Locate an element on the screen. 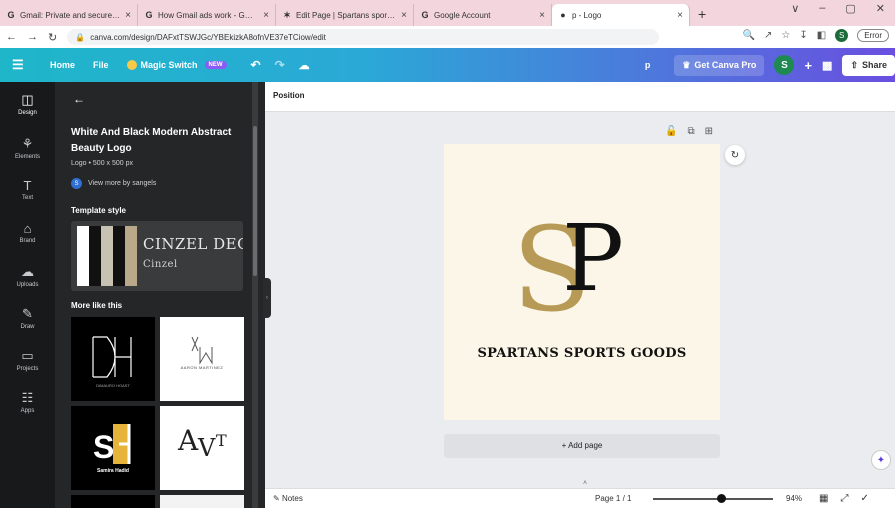 This screenshot has height=508, width=895. browser-tab: G Gmail: Private and secure email × is located at coordinates (69, 15).